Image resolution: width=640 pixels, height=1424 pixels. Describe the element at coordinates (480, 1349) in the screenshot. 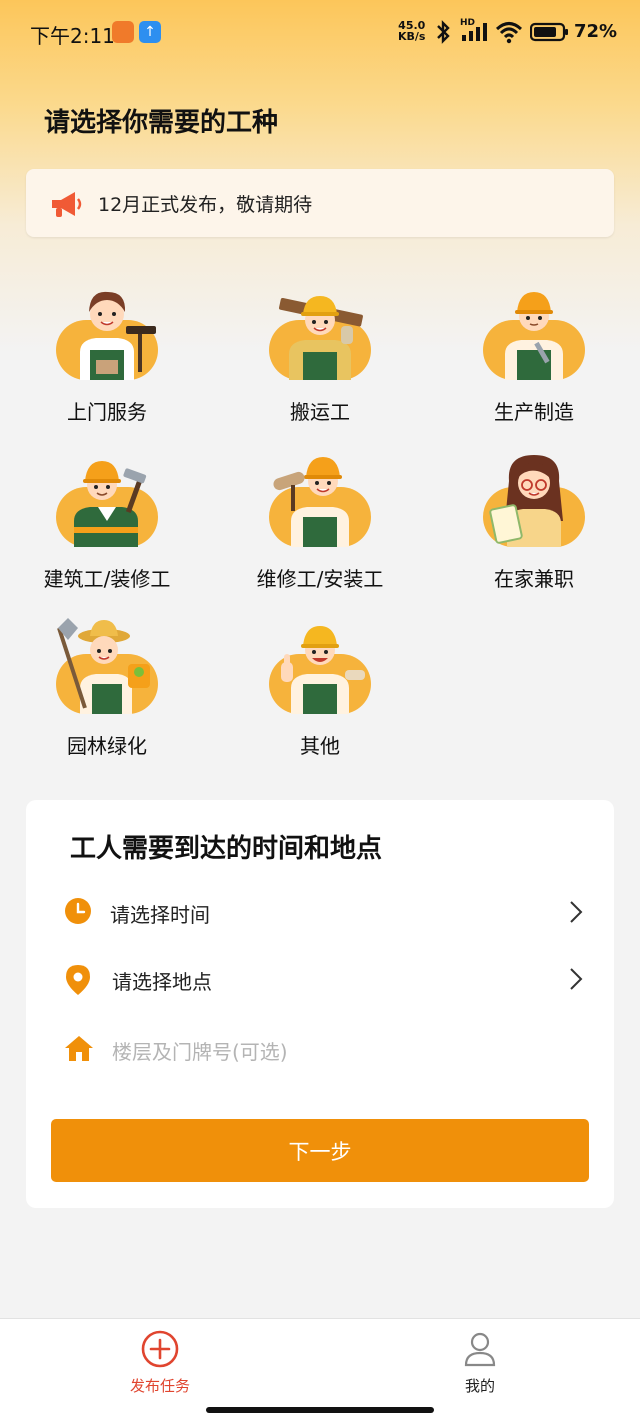

I see `user-icon` at that location.